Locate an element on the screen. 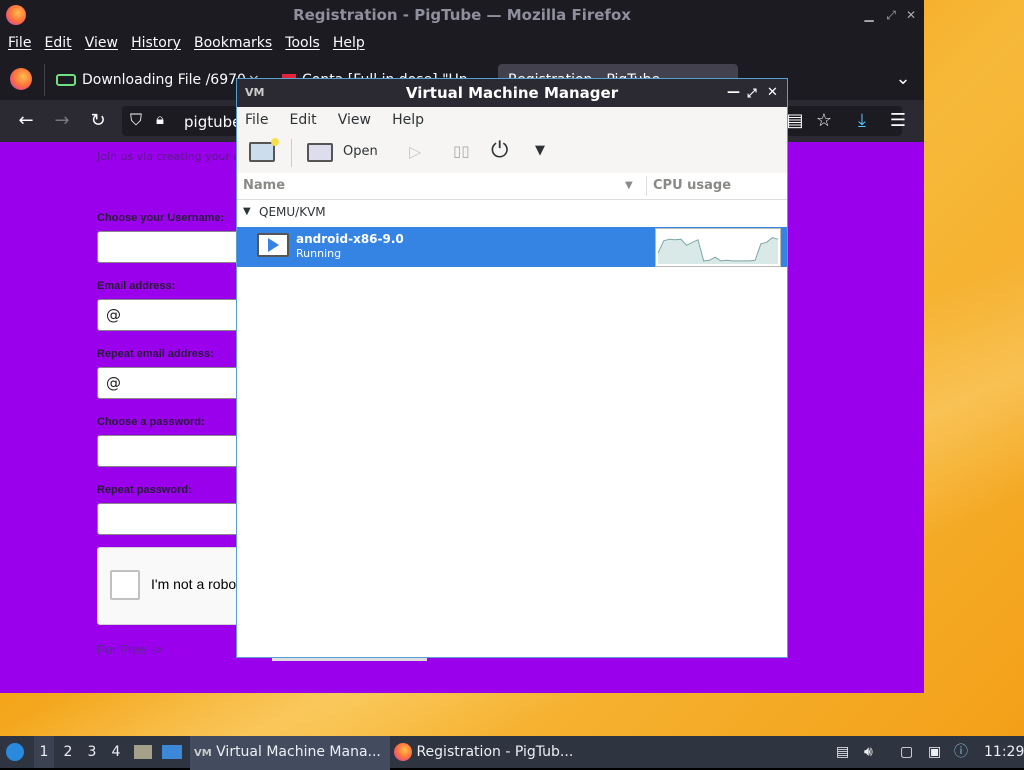  clipboard-icon: ▤ is located at coordinates (842, 752).